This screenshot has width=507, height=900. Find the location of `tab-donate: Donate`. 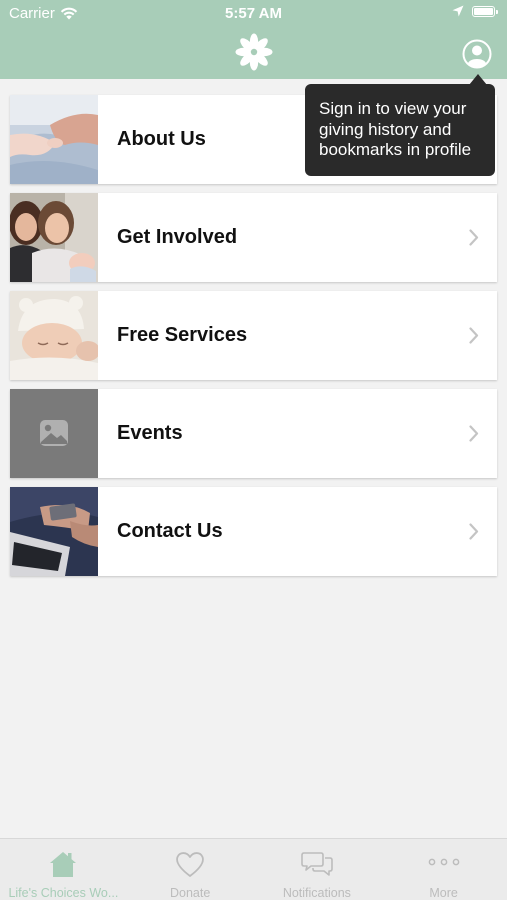

tab-donate: Donate is located at coordinates (190, 869).